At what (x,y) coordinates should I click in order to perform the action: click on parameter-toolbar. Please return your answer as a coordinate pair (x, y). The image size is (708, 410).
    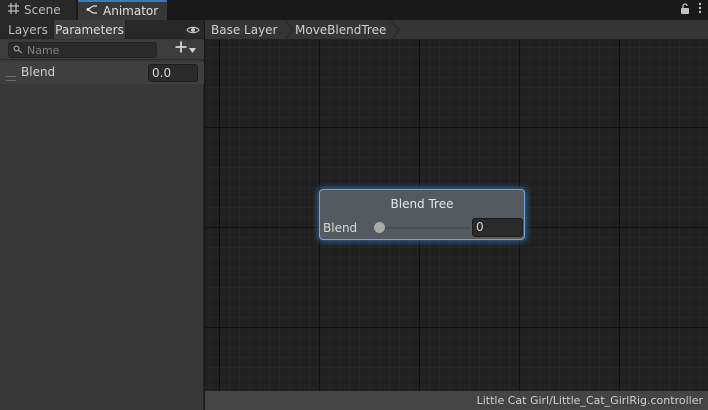
    Looking at the image, I should click on (102, 50).